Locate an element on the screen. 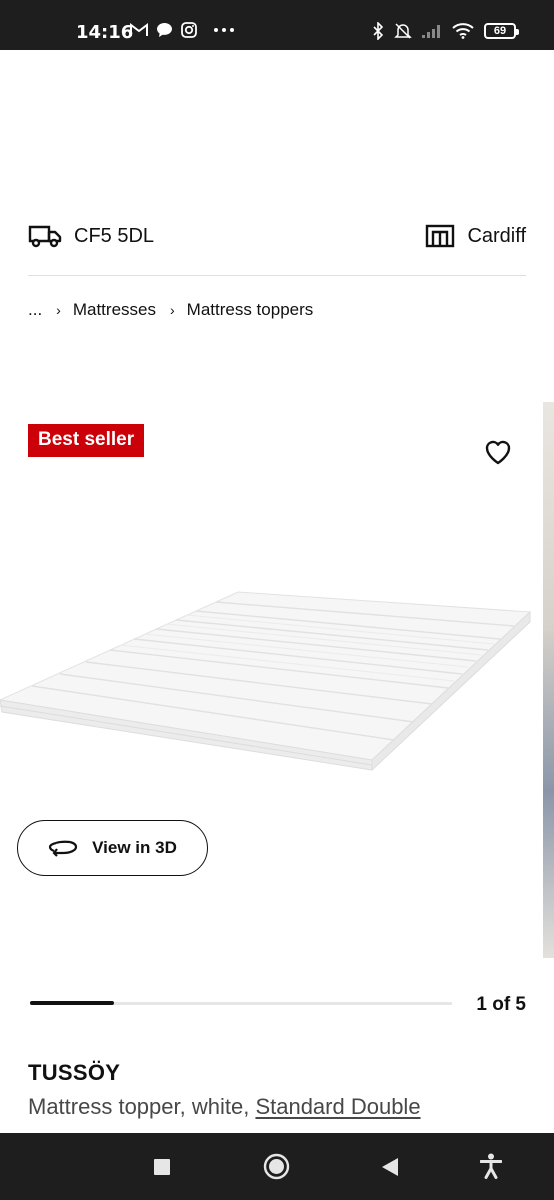 This screenshot has width=554, height=1200. home-circle-icon is located at coordinates (276, 1166).